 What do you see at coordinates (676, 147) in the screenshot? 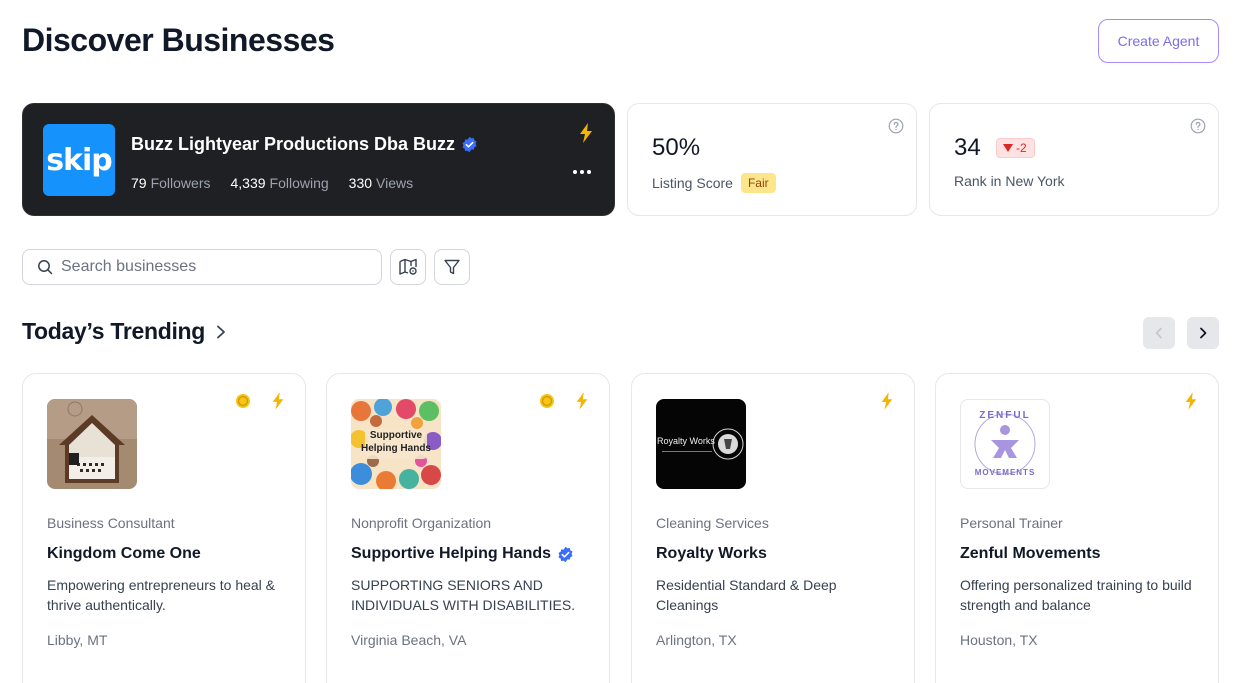
I see `listing-score-value: 50%` at bounding box center [676, 147].